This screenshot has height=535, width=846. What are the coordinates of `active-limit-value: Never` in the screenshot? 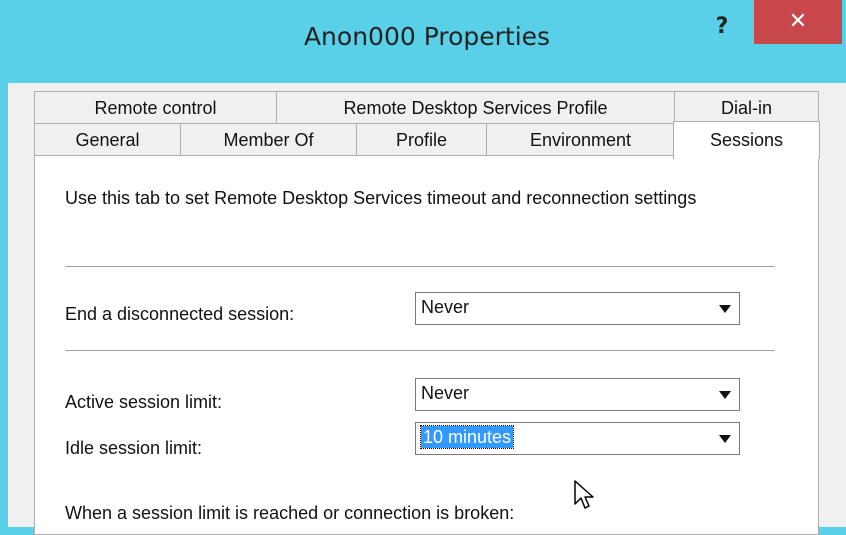 It's located at (445, 393).